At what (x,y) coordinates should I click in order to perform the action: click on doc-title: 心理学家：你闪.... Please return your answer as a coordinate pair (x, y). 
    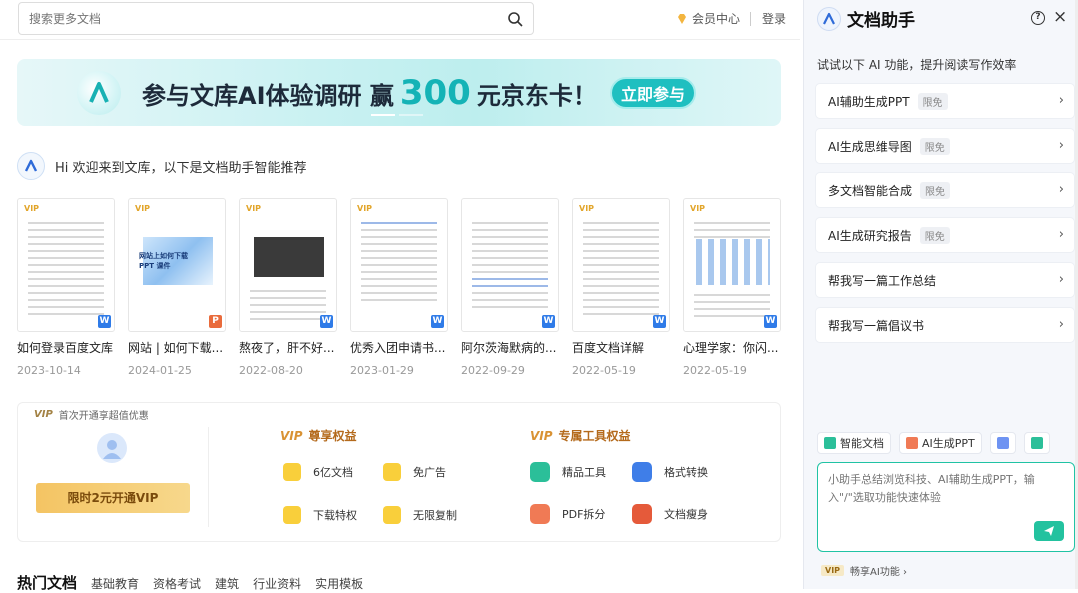
    Looking at the image, I should click on (732, 347).